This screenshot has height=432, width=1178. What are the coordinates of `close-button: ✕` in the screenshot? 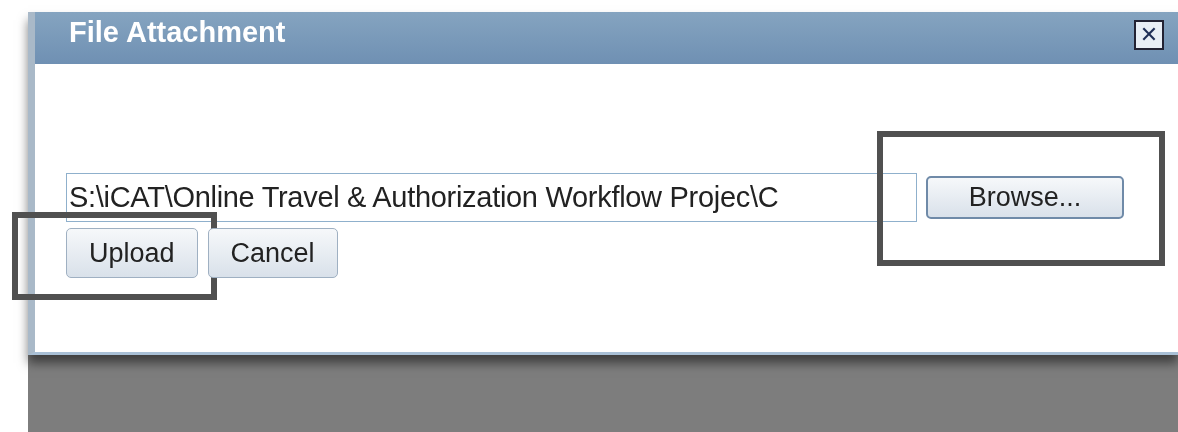 It's located at (1149, 35).